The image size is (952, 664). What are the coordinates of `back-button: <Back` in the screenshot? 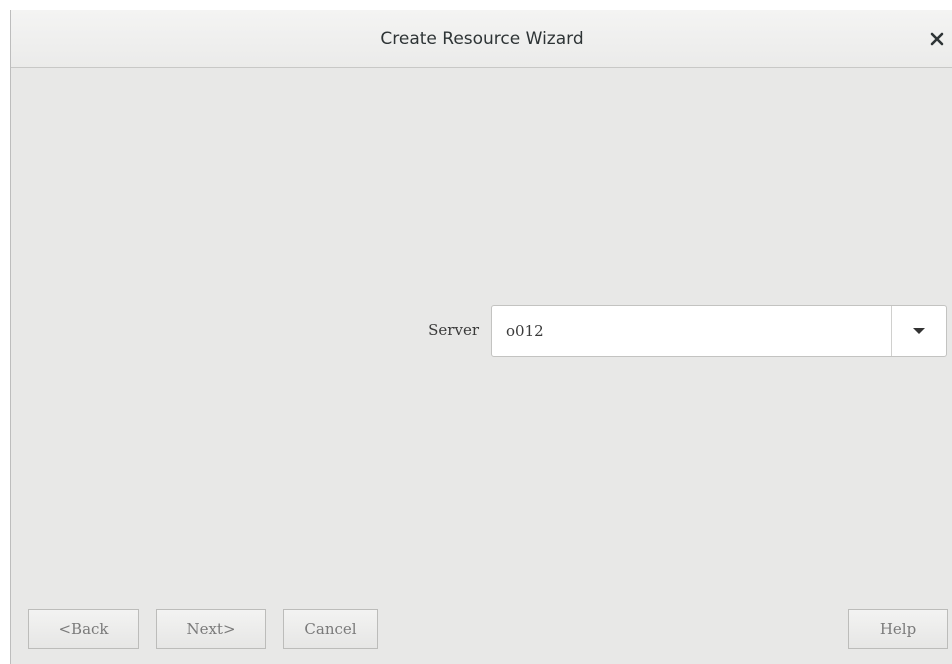 It's located at (83, 629).